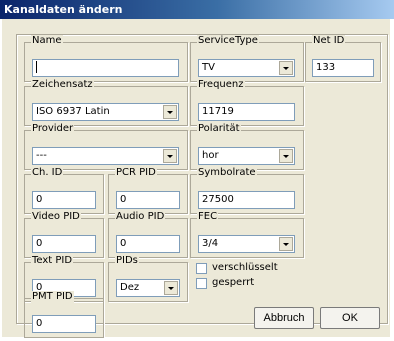 This screenshot has width=394, height=341. I want to click on gesperrt-label: gesperrt, so click(233, 282).